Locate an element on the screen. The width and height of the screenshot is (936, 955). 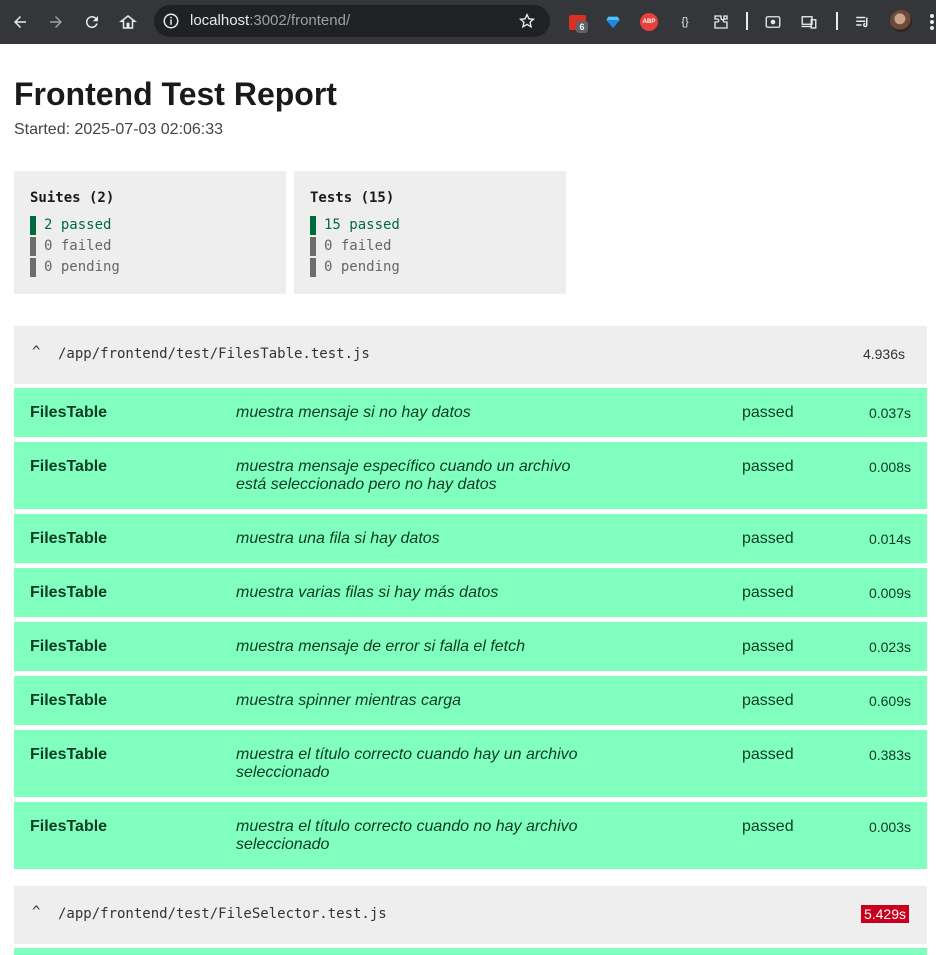
page-title: Frontend Test Report is located at coordinates (175, 94).